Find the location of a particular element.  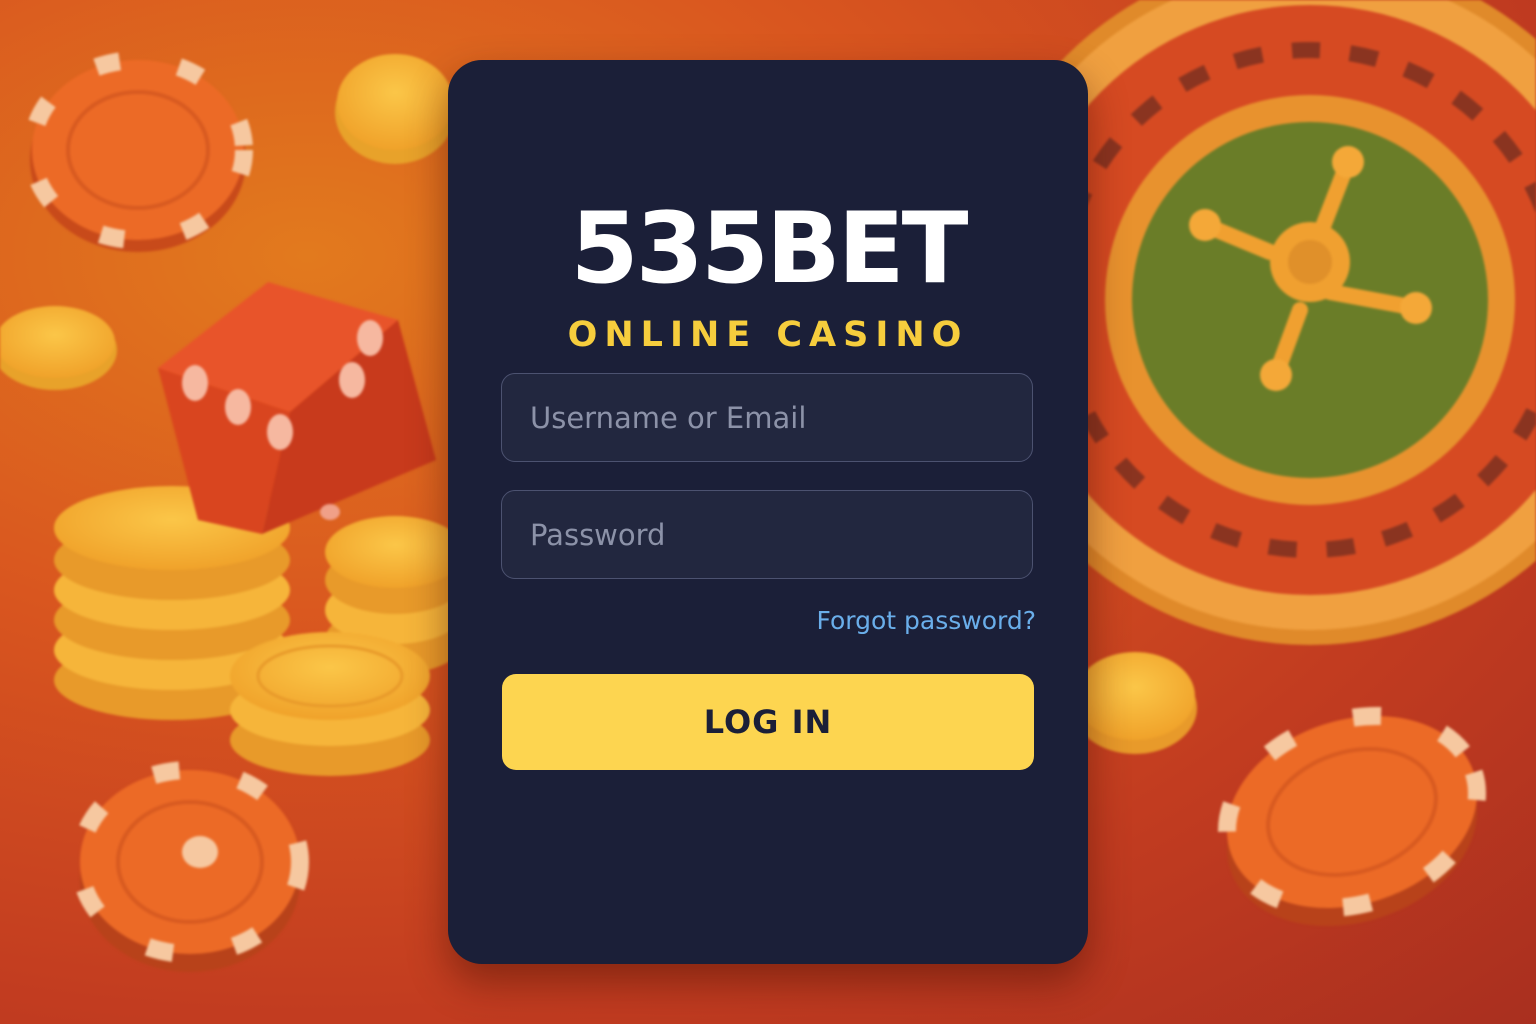

dice-icon is located at coordinates (297, 408).